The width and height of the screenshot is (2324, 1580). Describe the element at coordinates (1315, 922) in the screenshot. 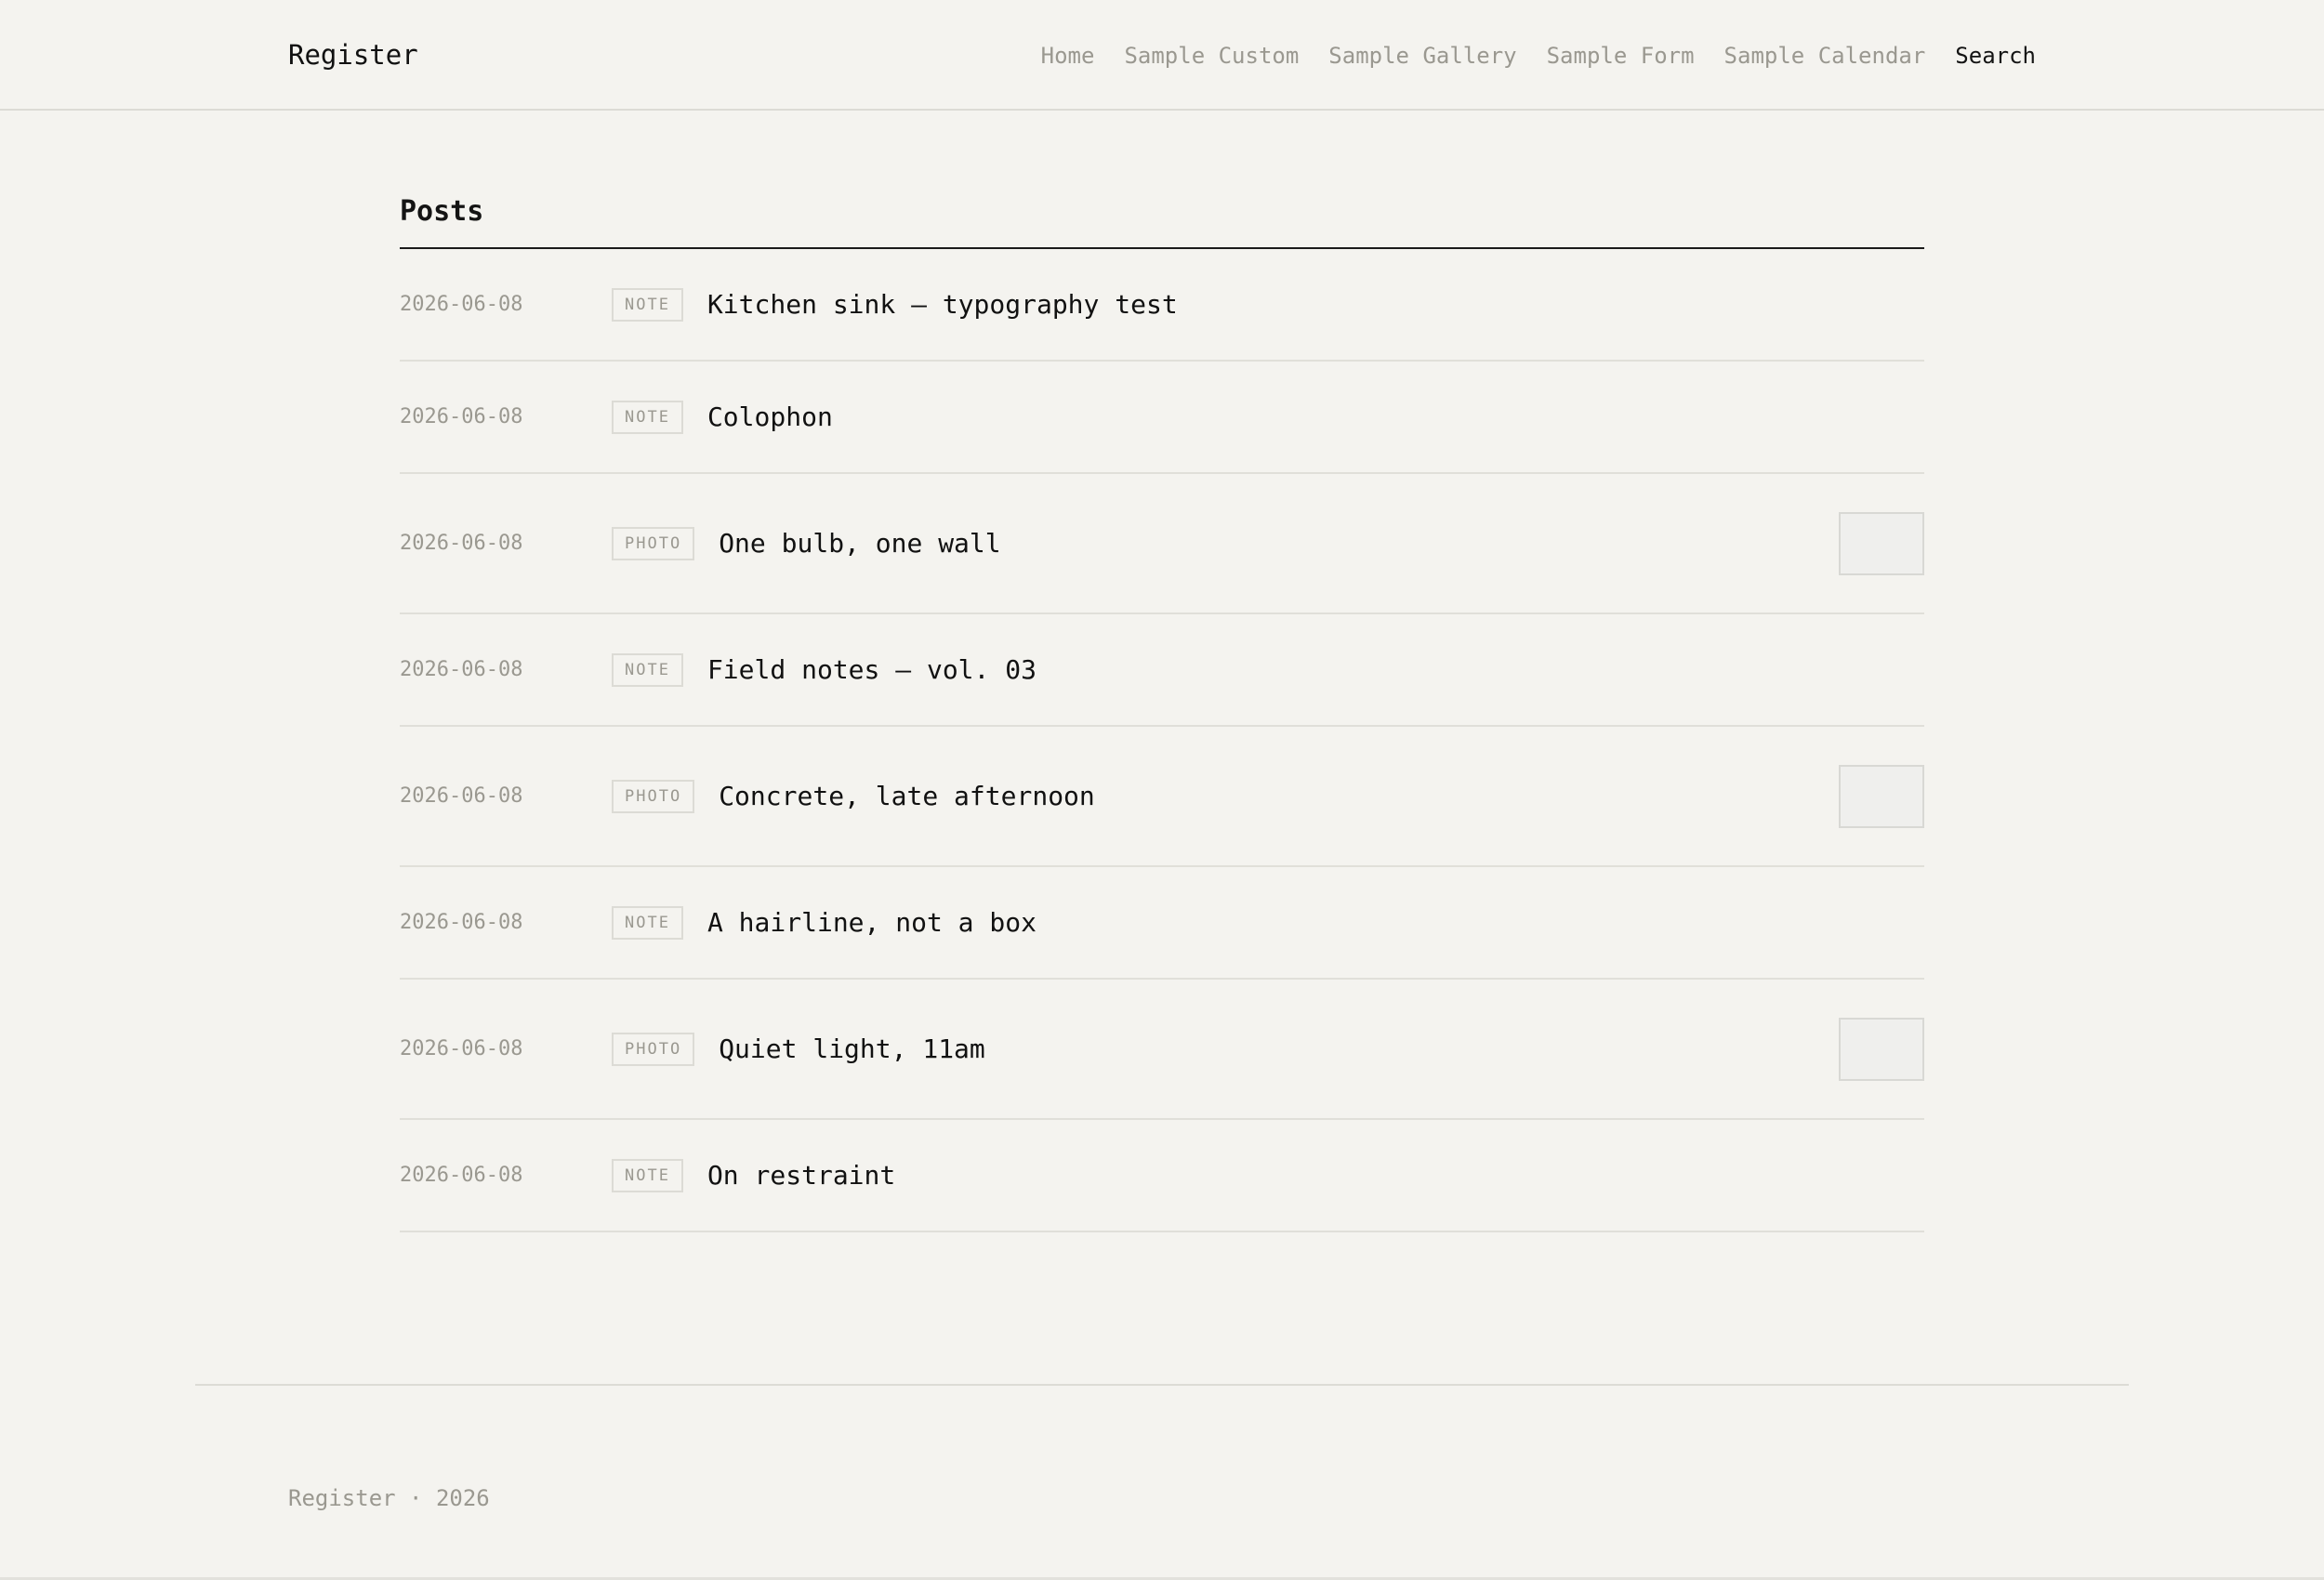

I see `post-title-link: A hairline, not a box` at that location.